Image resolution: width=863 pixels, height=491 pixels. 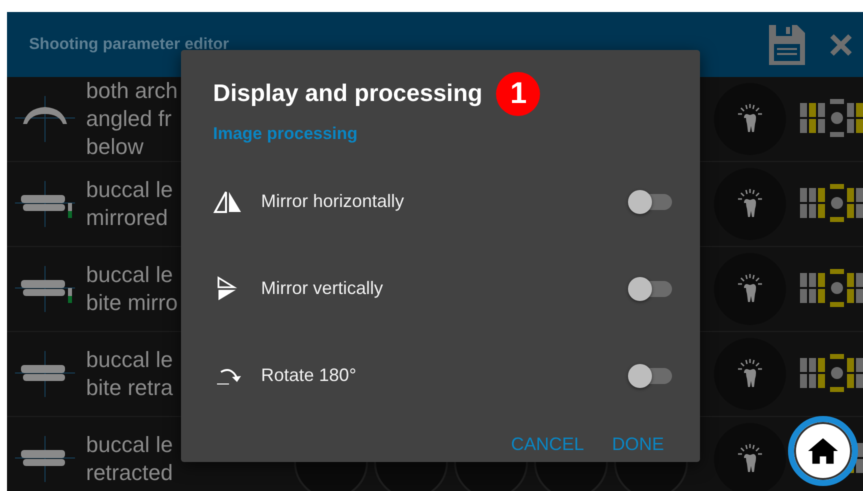 I want to click on row-label: retracted, so click(x=129, y=473).